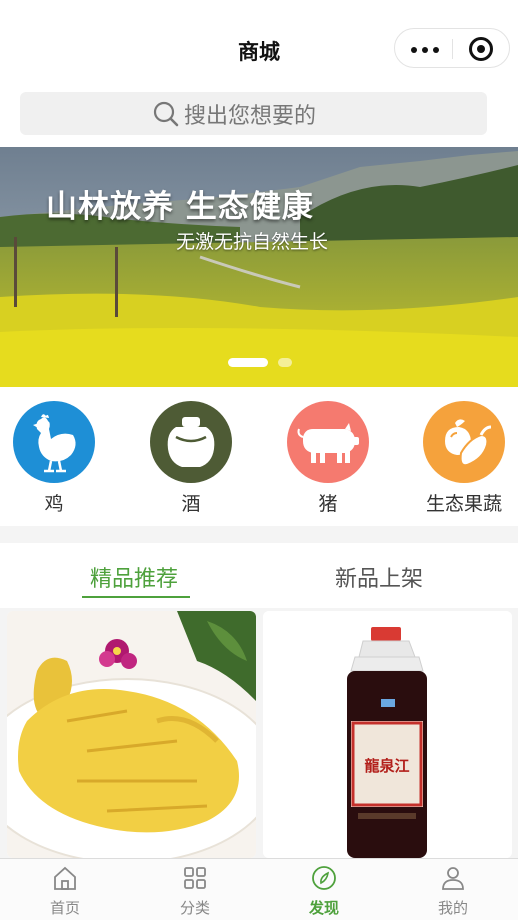 The width and height of the screenshot is (518, 920). I want to click on search-icon, so click(166, 114).